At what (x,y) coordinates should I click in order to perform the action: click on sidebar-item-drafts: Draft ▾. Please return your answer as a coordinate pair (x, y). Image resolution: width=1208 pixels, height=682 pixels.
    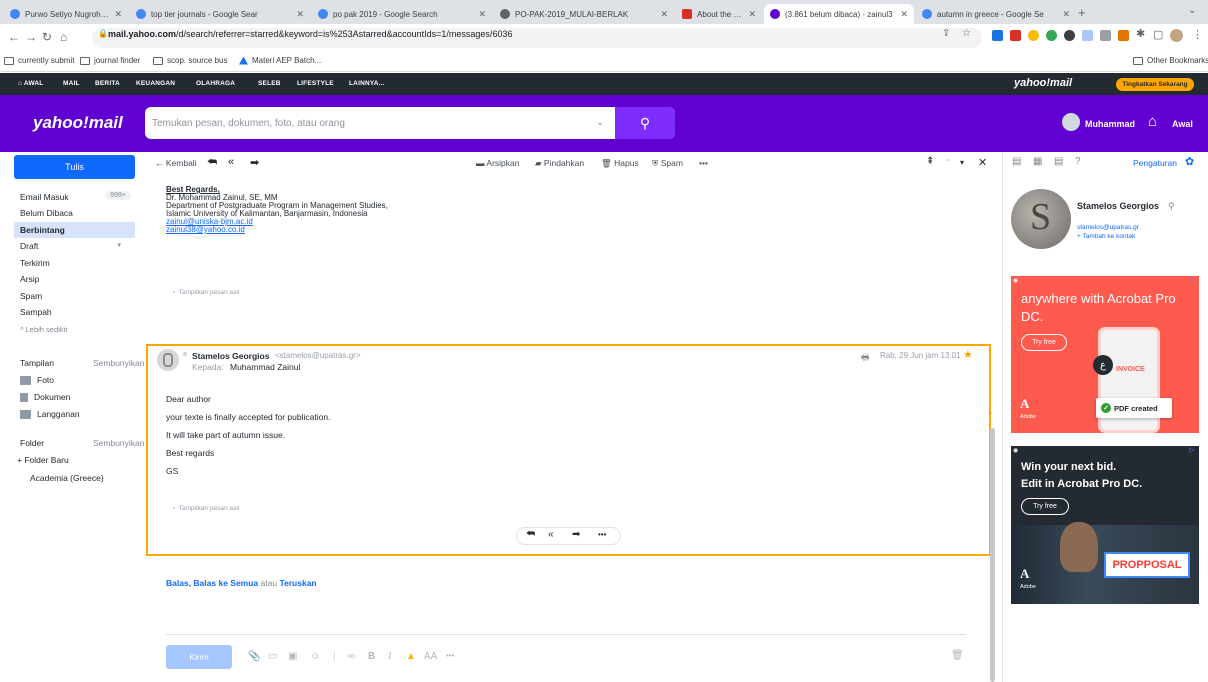
    Looking at the image, I should click on (74, 246).